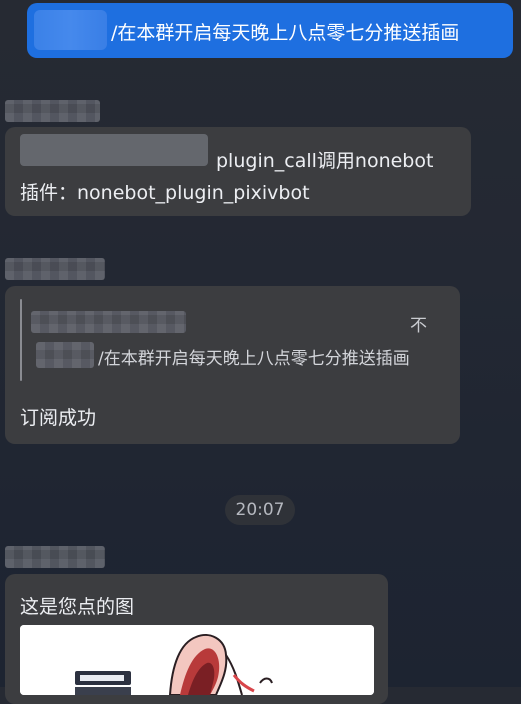  I want to click on bot-message-2-text: 订阅成功, so click(58, 418).